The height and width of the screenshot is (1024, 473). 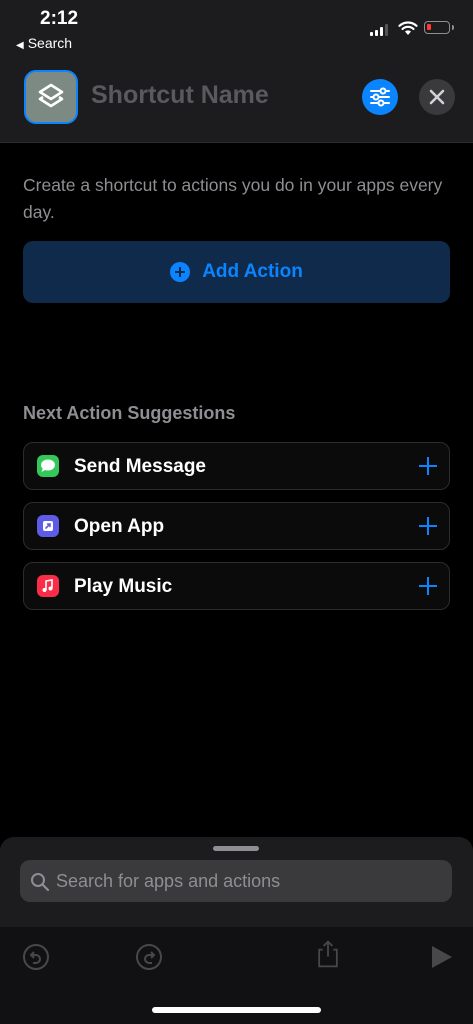 I want to click on suggestion-send-message: Send Message, so click(x=236, y=466).